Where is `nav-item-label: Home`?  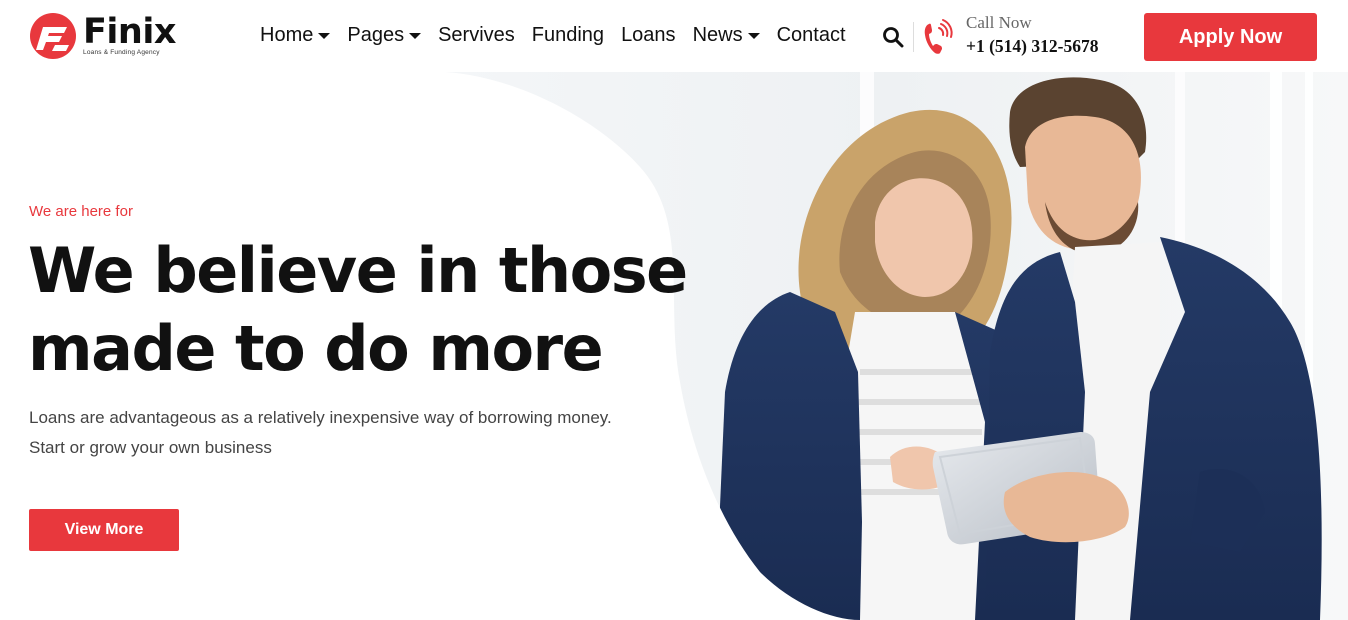 nav-item-label: Home is located at coordinates (287, 35).